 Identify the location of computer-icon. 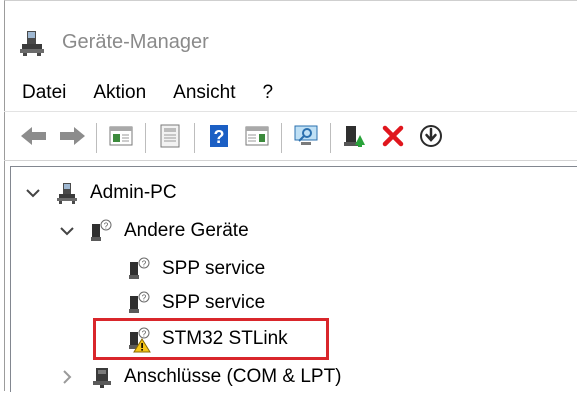
(67, 193).